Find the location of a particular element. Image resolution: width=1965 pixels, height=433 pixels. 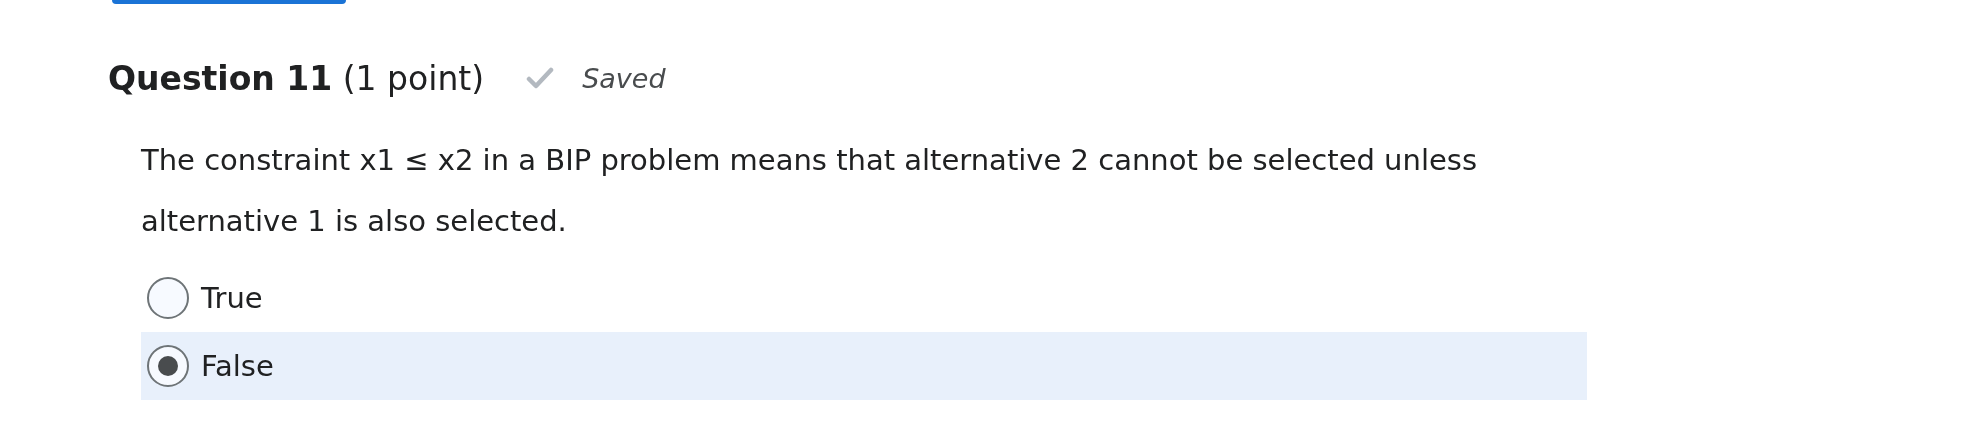

check-icon is located at coordinates (540, 78).